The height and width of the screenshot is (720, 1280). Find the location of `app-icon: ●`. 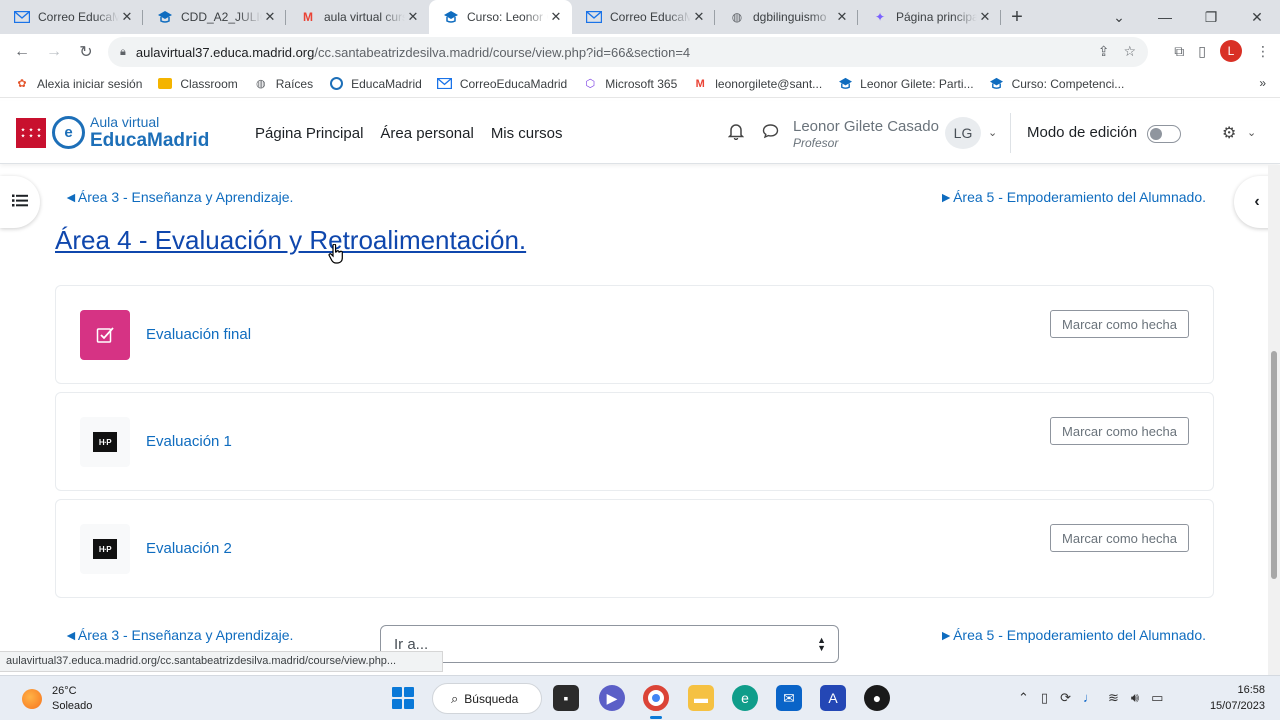

app-icon: ● is located at coordinates (877, 698).